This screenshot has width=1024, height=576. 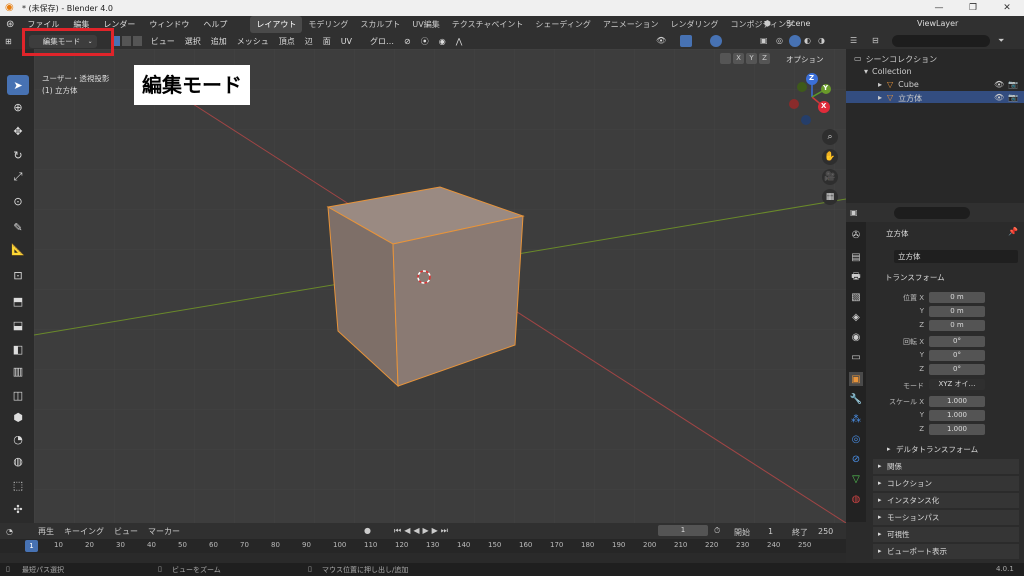 I want to click on extrude-tool-icon: ⬒, so click(x=18, y=301).